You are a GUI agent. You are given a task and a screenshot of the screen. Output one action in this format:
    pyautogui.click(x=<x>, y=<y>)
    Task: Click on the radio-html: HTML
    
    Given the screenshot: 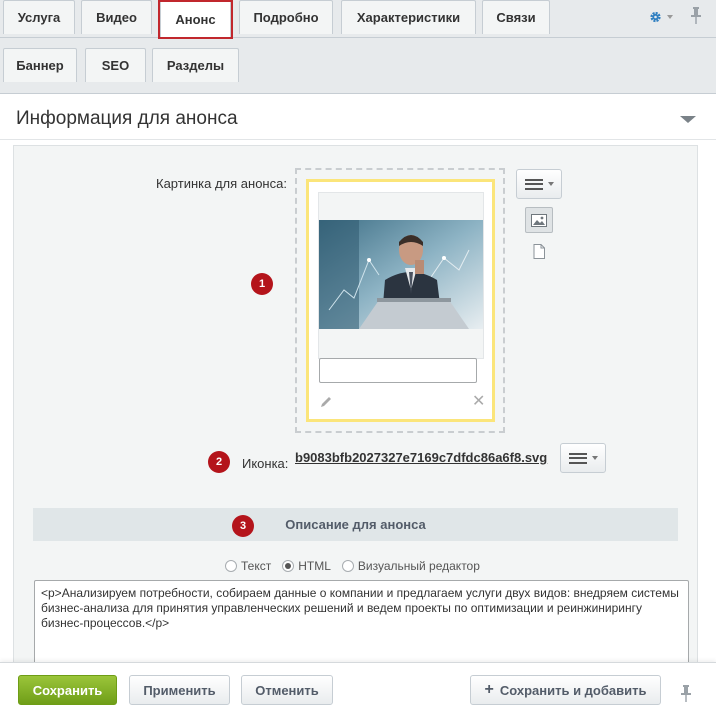 What is the action you would take?
    pyautogui.click(x=306, y=566)
    